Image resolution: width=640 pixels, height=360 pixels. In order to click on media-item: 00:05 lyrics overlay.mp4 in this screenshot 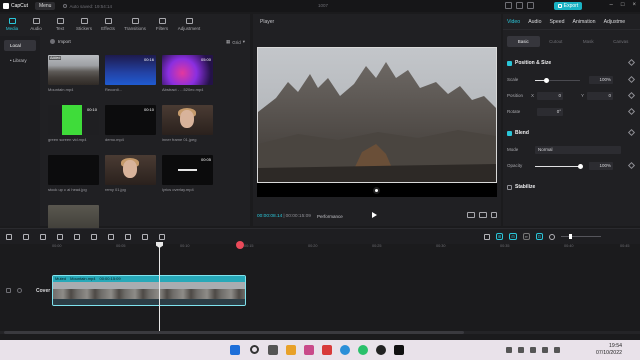, I will do `click(187, 175)`.